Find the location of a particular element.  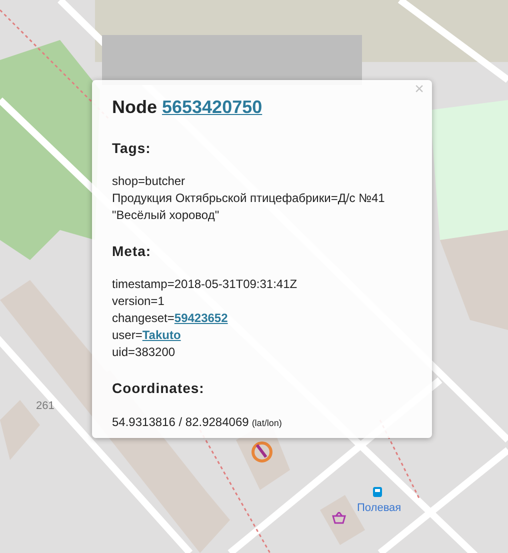

section-heading: Tags: is located at coordinates (132, 148).